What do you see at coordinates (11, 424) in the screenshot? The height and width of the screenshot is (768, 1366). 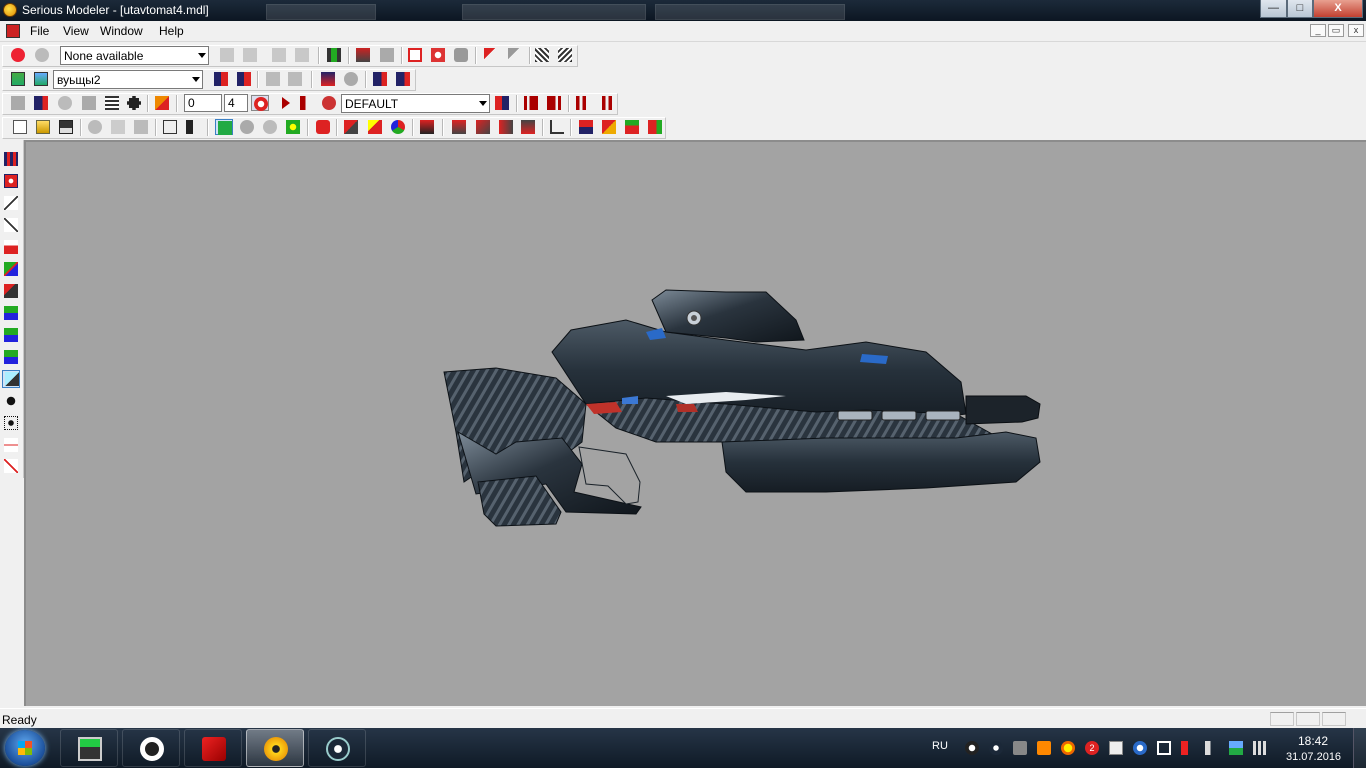 I see `vertex-spider-button` at bounding box center [11, 424].